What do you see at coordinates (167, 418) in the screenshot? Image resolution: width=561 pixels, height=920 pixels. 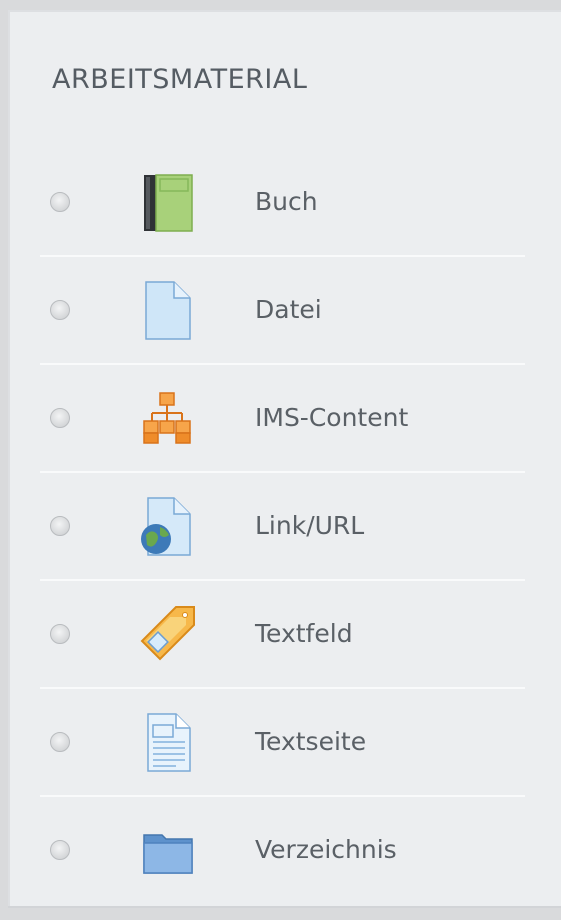 I see `ims-content-icon` at bounding box center [167, 418].